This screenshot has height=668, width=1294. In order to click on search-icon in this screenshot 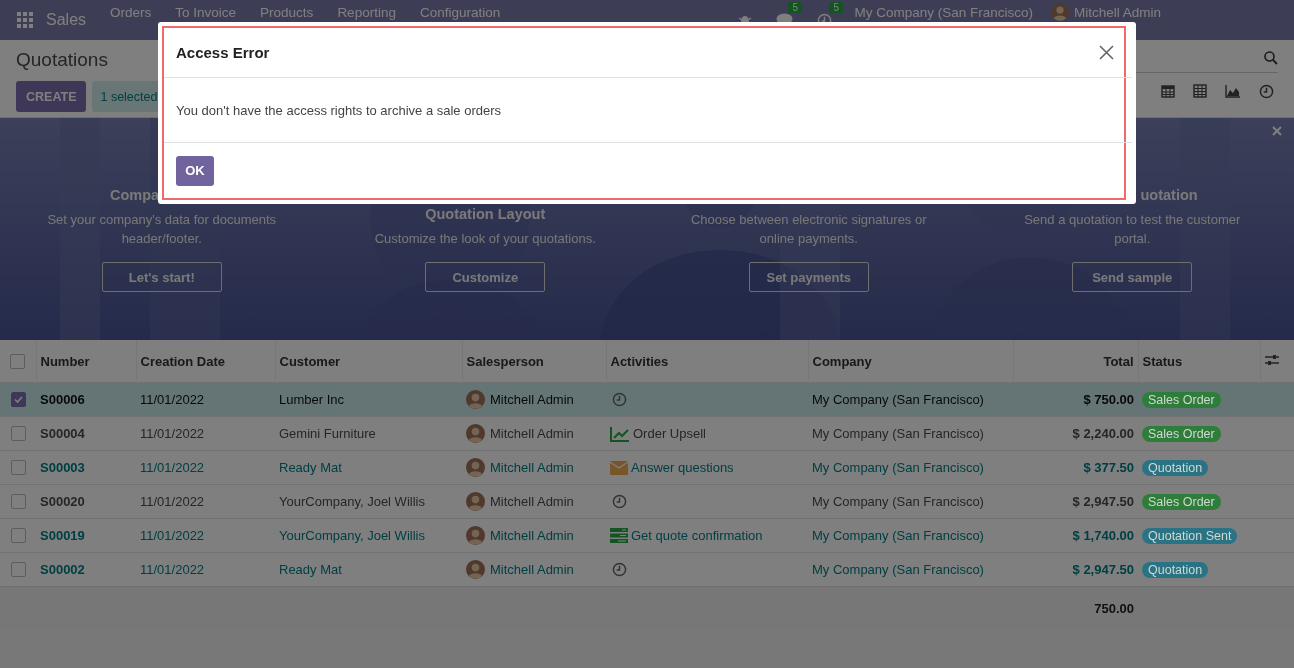, I will do `click(1271, 58)`.